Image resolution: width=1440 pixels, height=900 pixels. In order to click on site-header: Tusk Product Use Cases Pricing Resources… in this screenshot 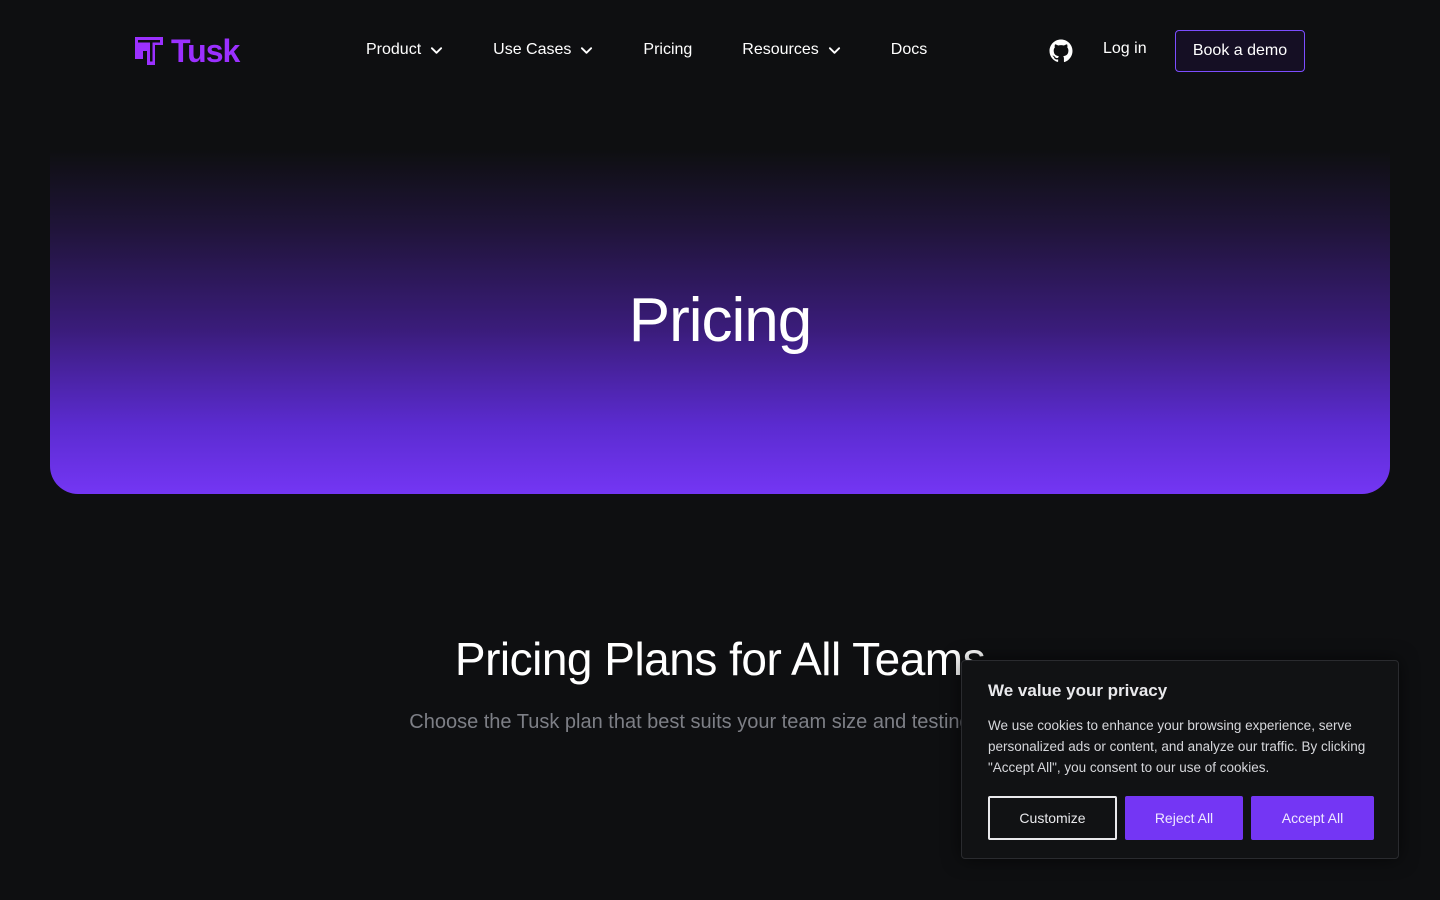, I will do `click(720, 50)`.